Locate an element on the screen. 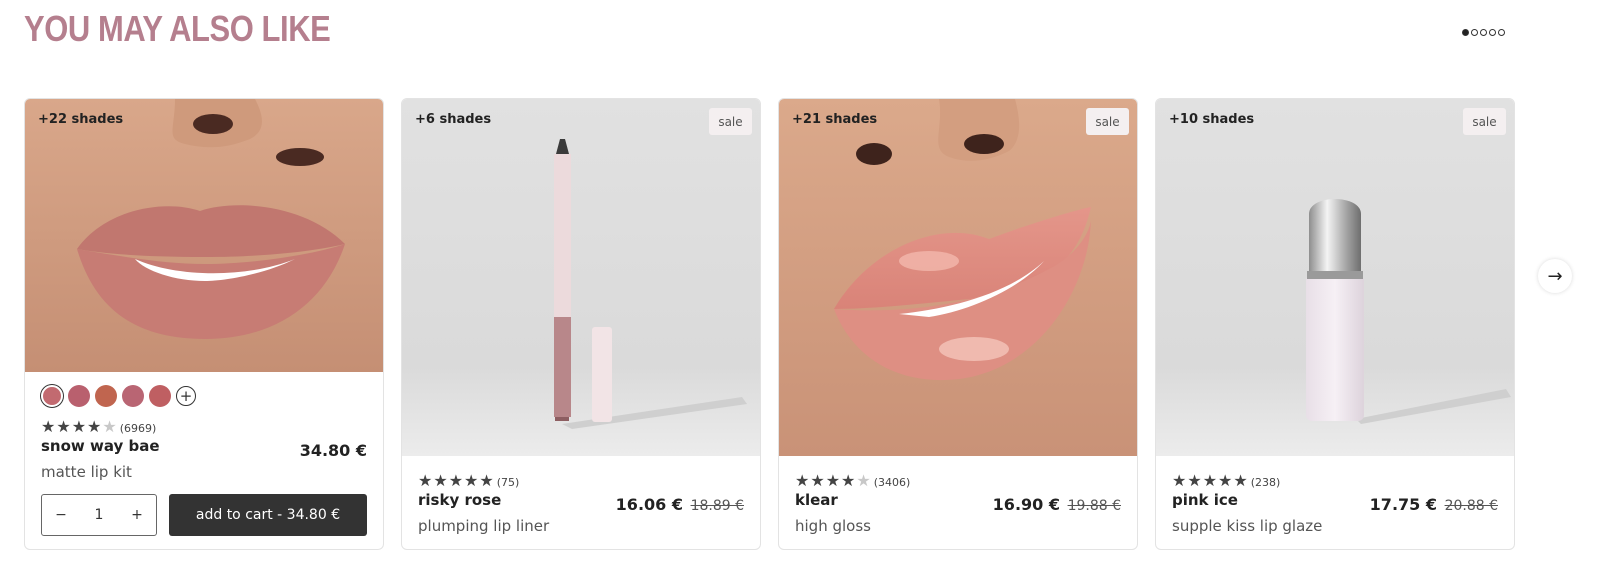 The height and width of the screenshot is (587, 1600). product-price: 34.80 € is located at coordinates (333, 450).